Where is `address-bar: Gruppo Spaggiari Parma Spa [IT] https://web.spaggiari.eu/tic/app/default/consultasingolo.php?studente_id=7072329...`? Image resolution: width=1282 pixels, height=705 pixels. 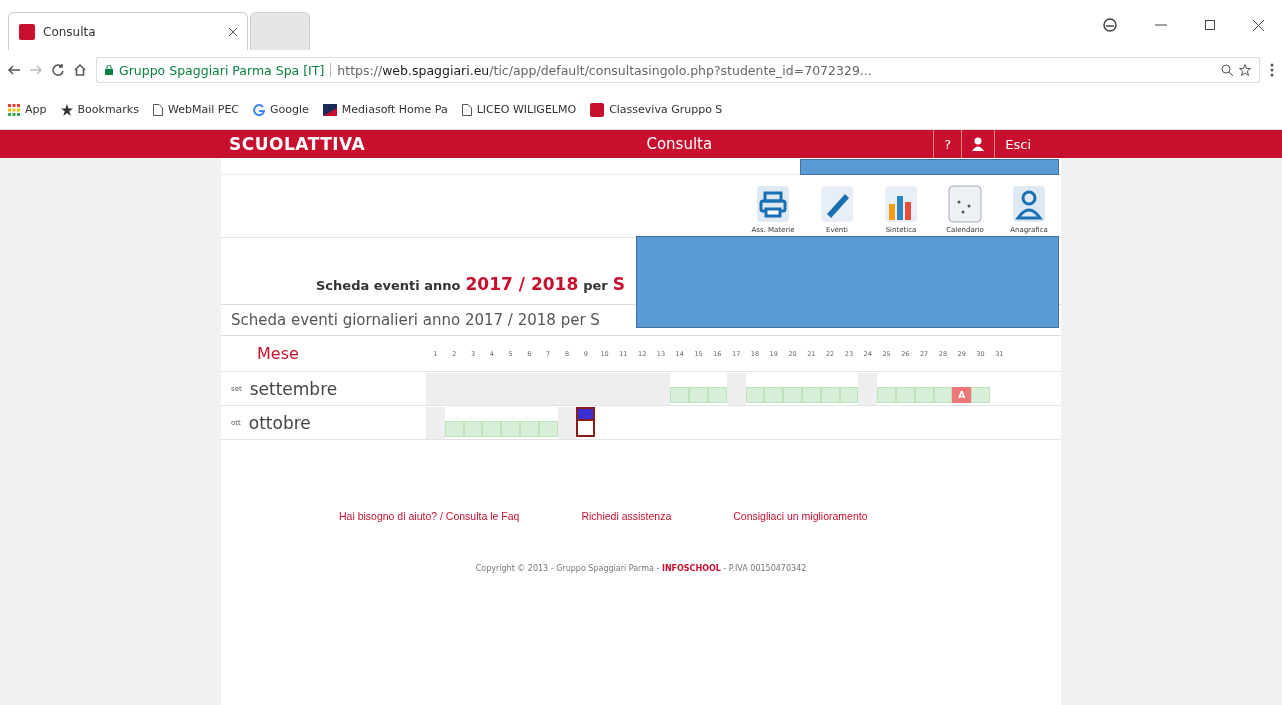
address-bar: Gruppo Spaggiari Parma Spa [IT] https://web.spaggiari.eu/tic/app/default/consultasingolo.php?studente_id=7072329... is located at coordinates (678, 70).